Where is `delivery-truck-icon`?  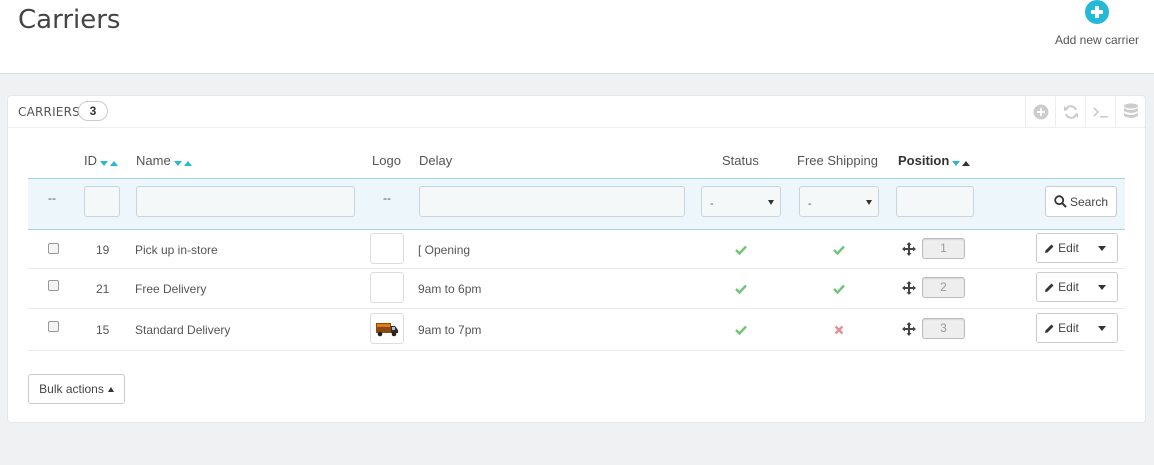
delivery-truck-icon is located at coordinates (387, 329).